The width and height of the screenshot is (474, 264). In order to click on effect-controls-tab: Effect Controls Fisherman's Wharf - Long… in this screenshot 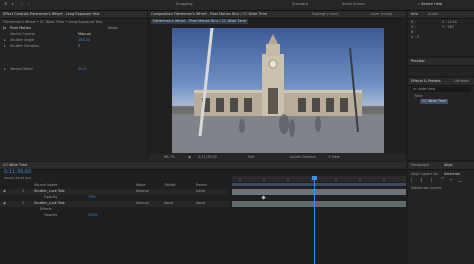, I will do `click(51, 14)`.